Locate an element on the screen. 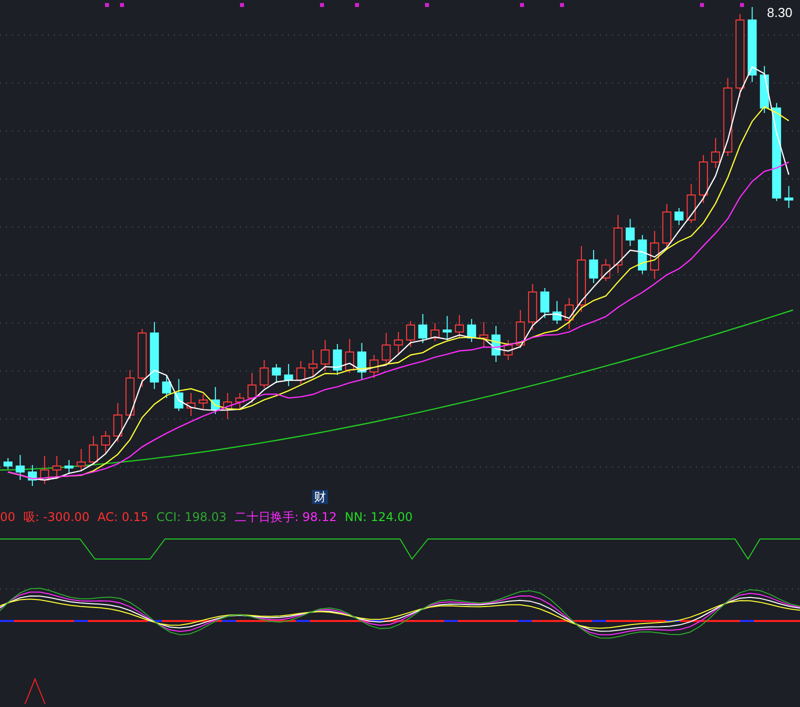  indicator-value: CCI: 198.03 is located at coordinates (191, 517).